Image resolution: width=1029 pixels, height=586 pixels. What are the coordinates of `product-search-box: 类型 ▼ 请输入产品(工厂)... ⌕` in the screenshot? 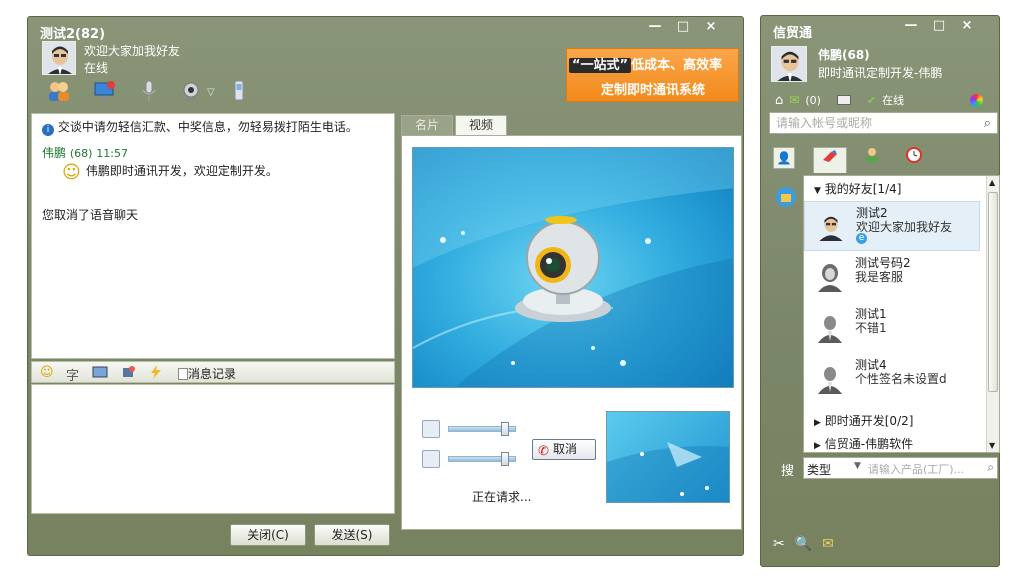 It's located at (900, 468).